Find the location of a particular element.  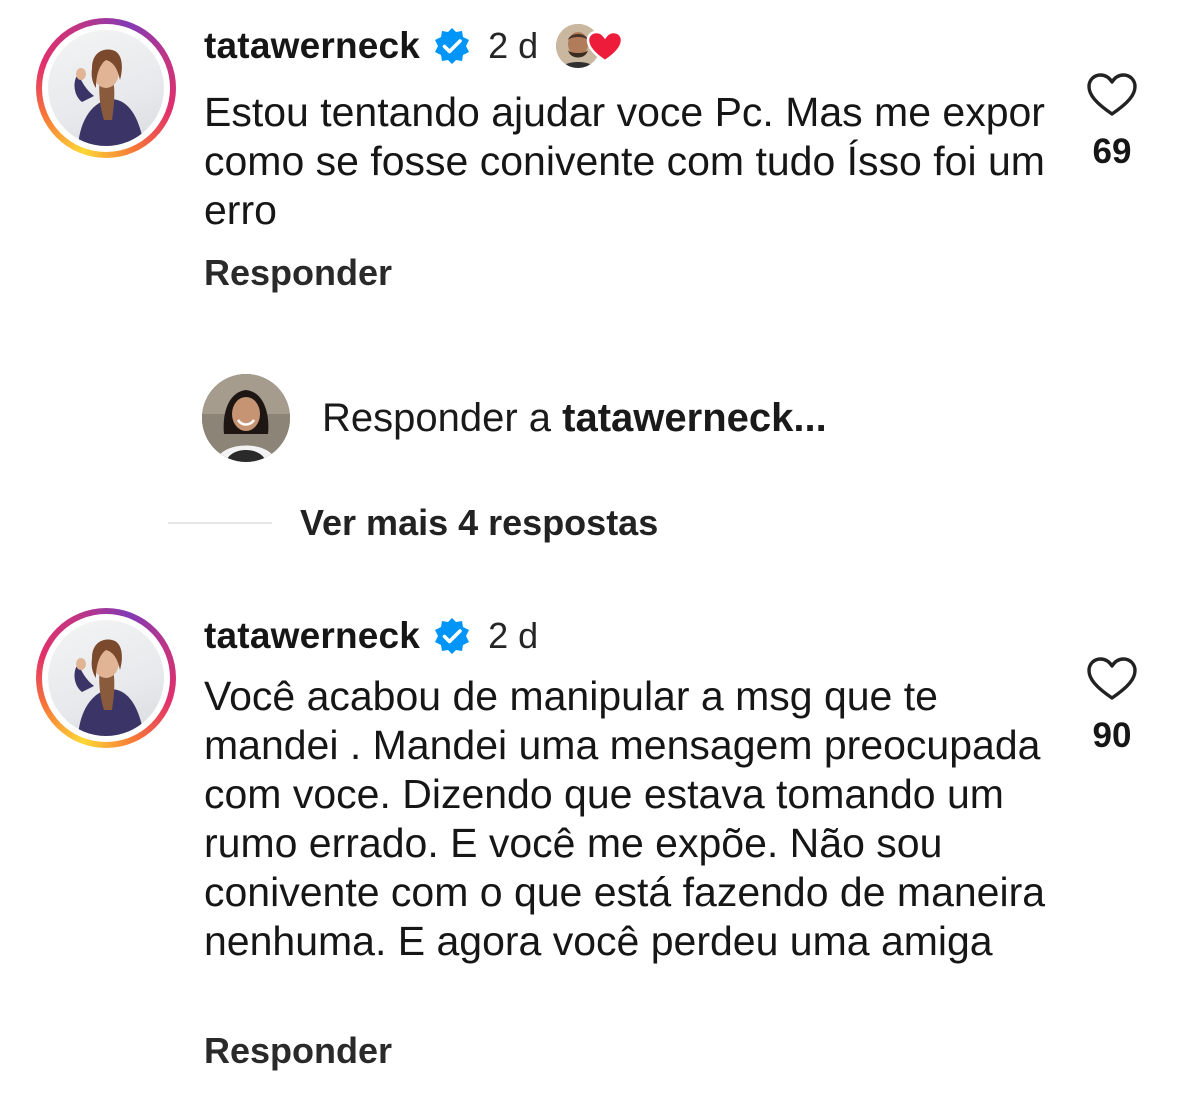

reply-composer-prefix: Responder a is located at coordinates (442, 417).